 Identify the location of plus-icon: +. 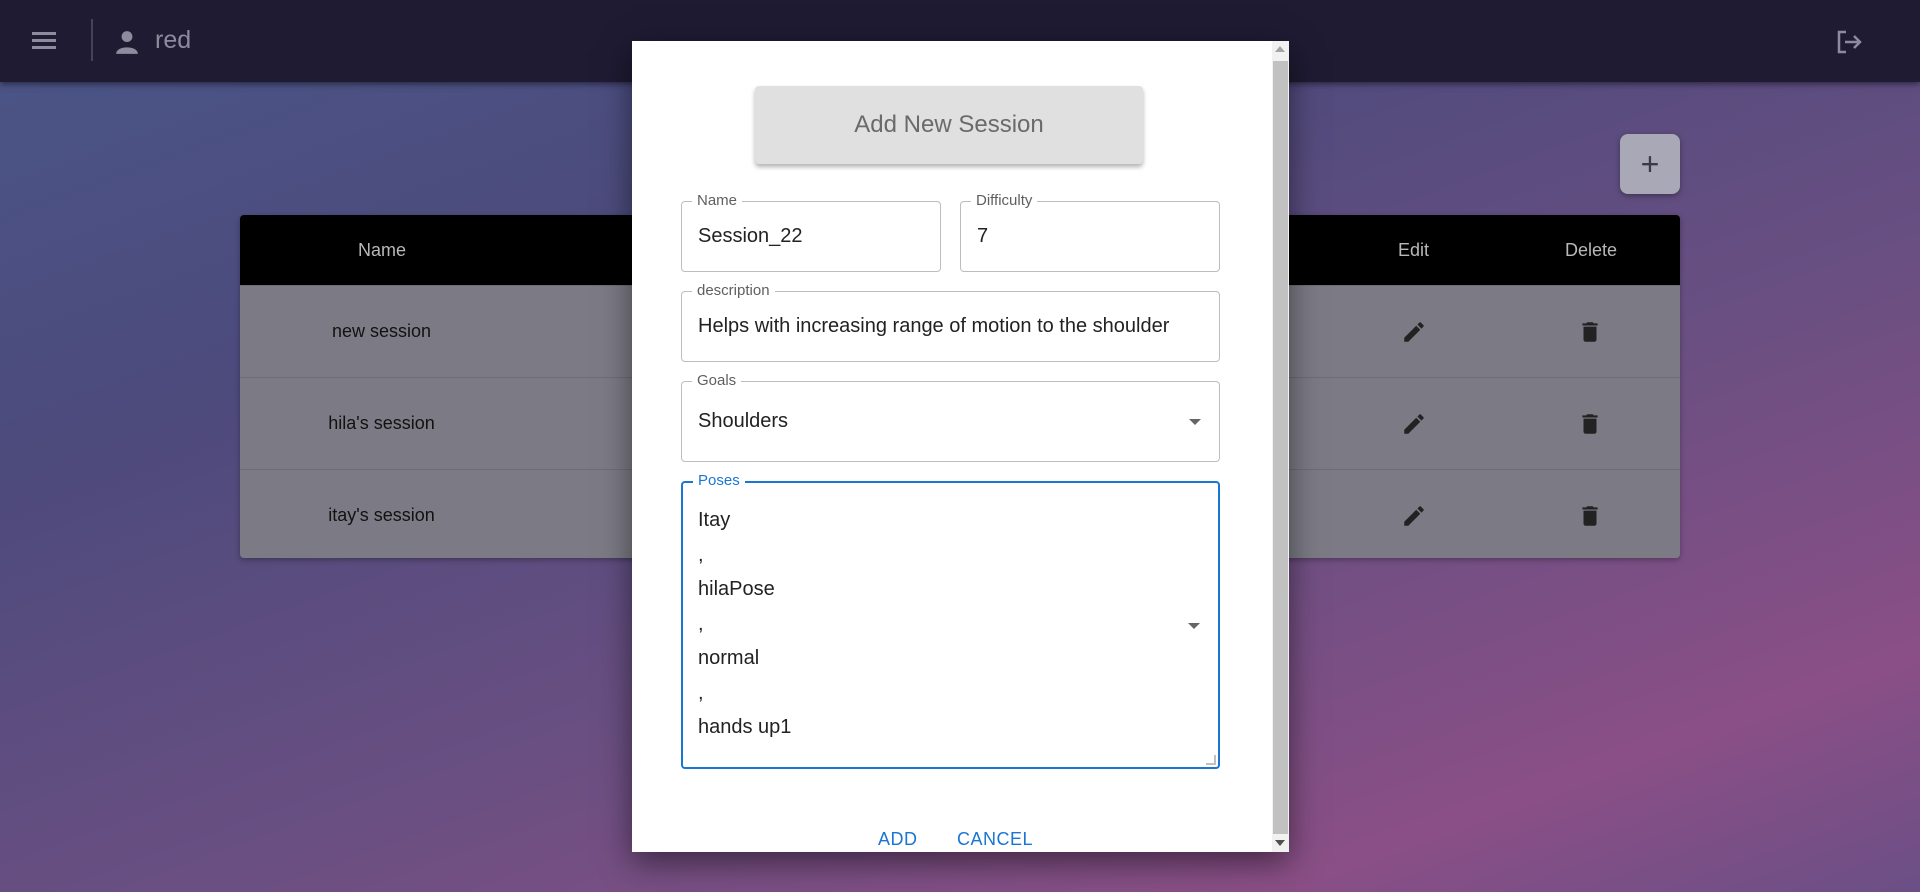
(1650, 163).